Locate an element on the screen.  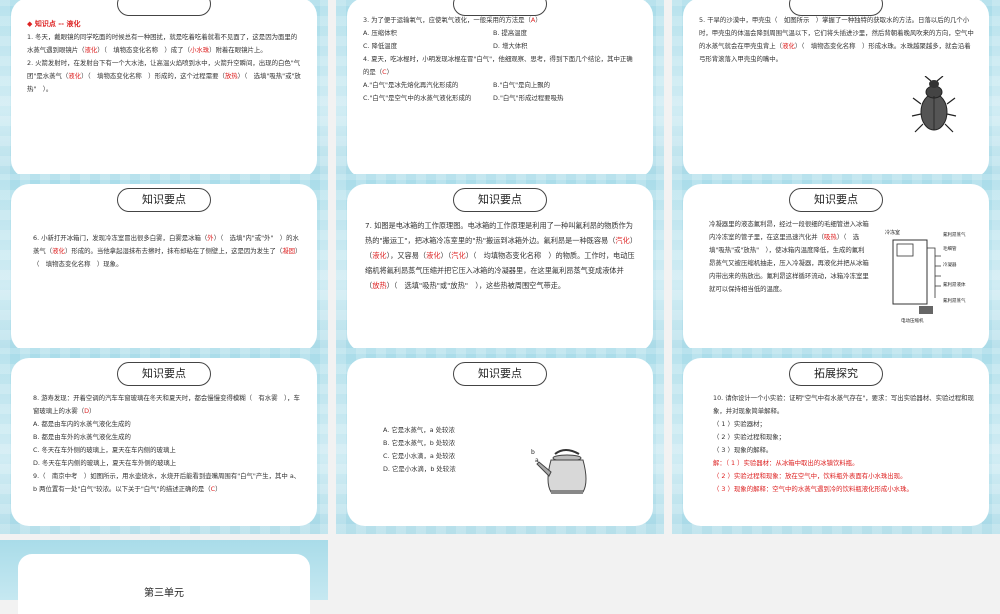
option-c: C."白气"是空气中的水蒸气液化形成的 is located at coordinates (417, 98).